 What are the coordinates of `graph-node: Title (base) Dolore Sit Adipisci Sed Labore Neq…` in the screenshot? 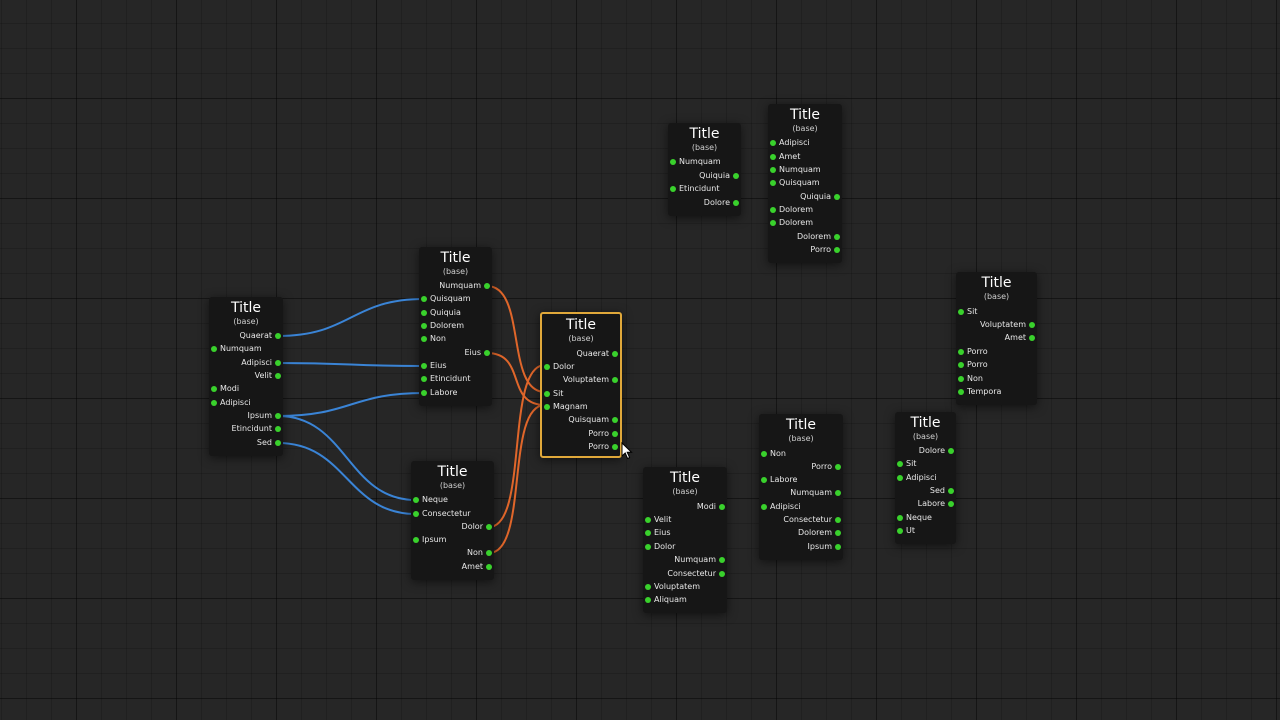 It's located at (925, 478).